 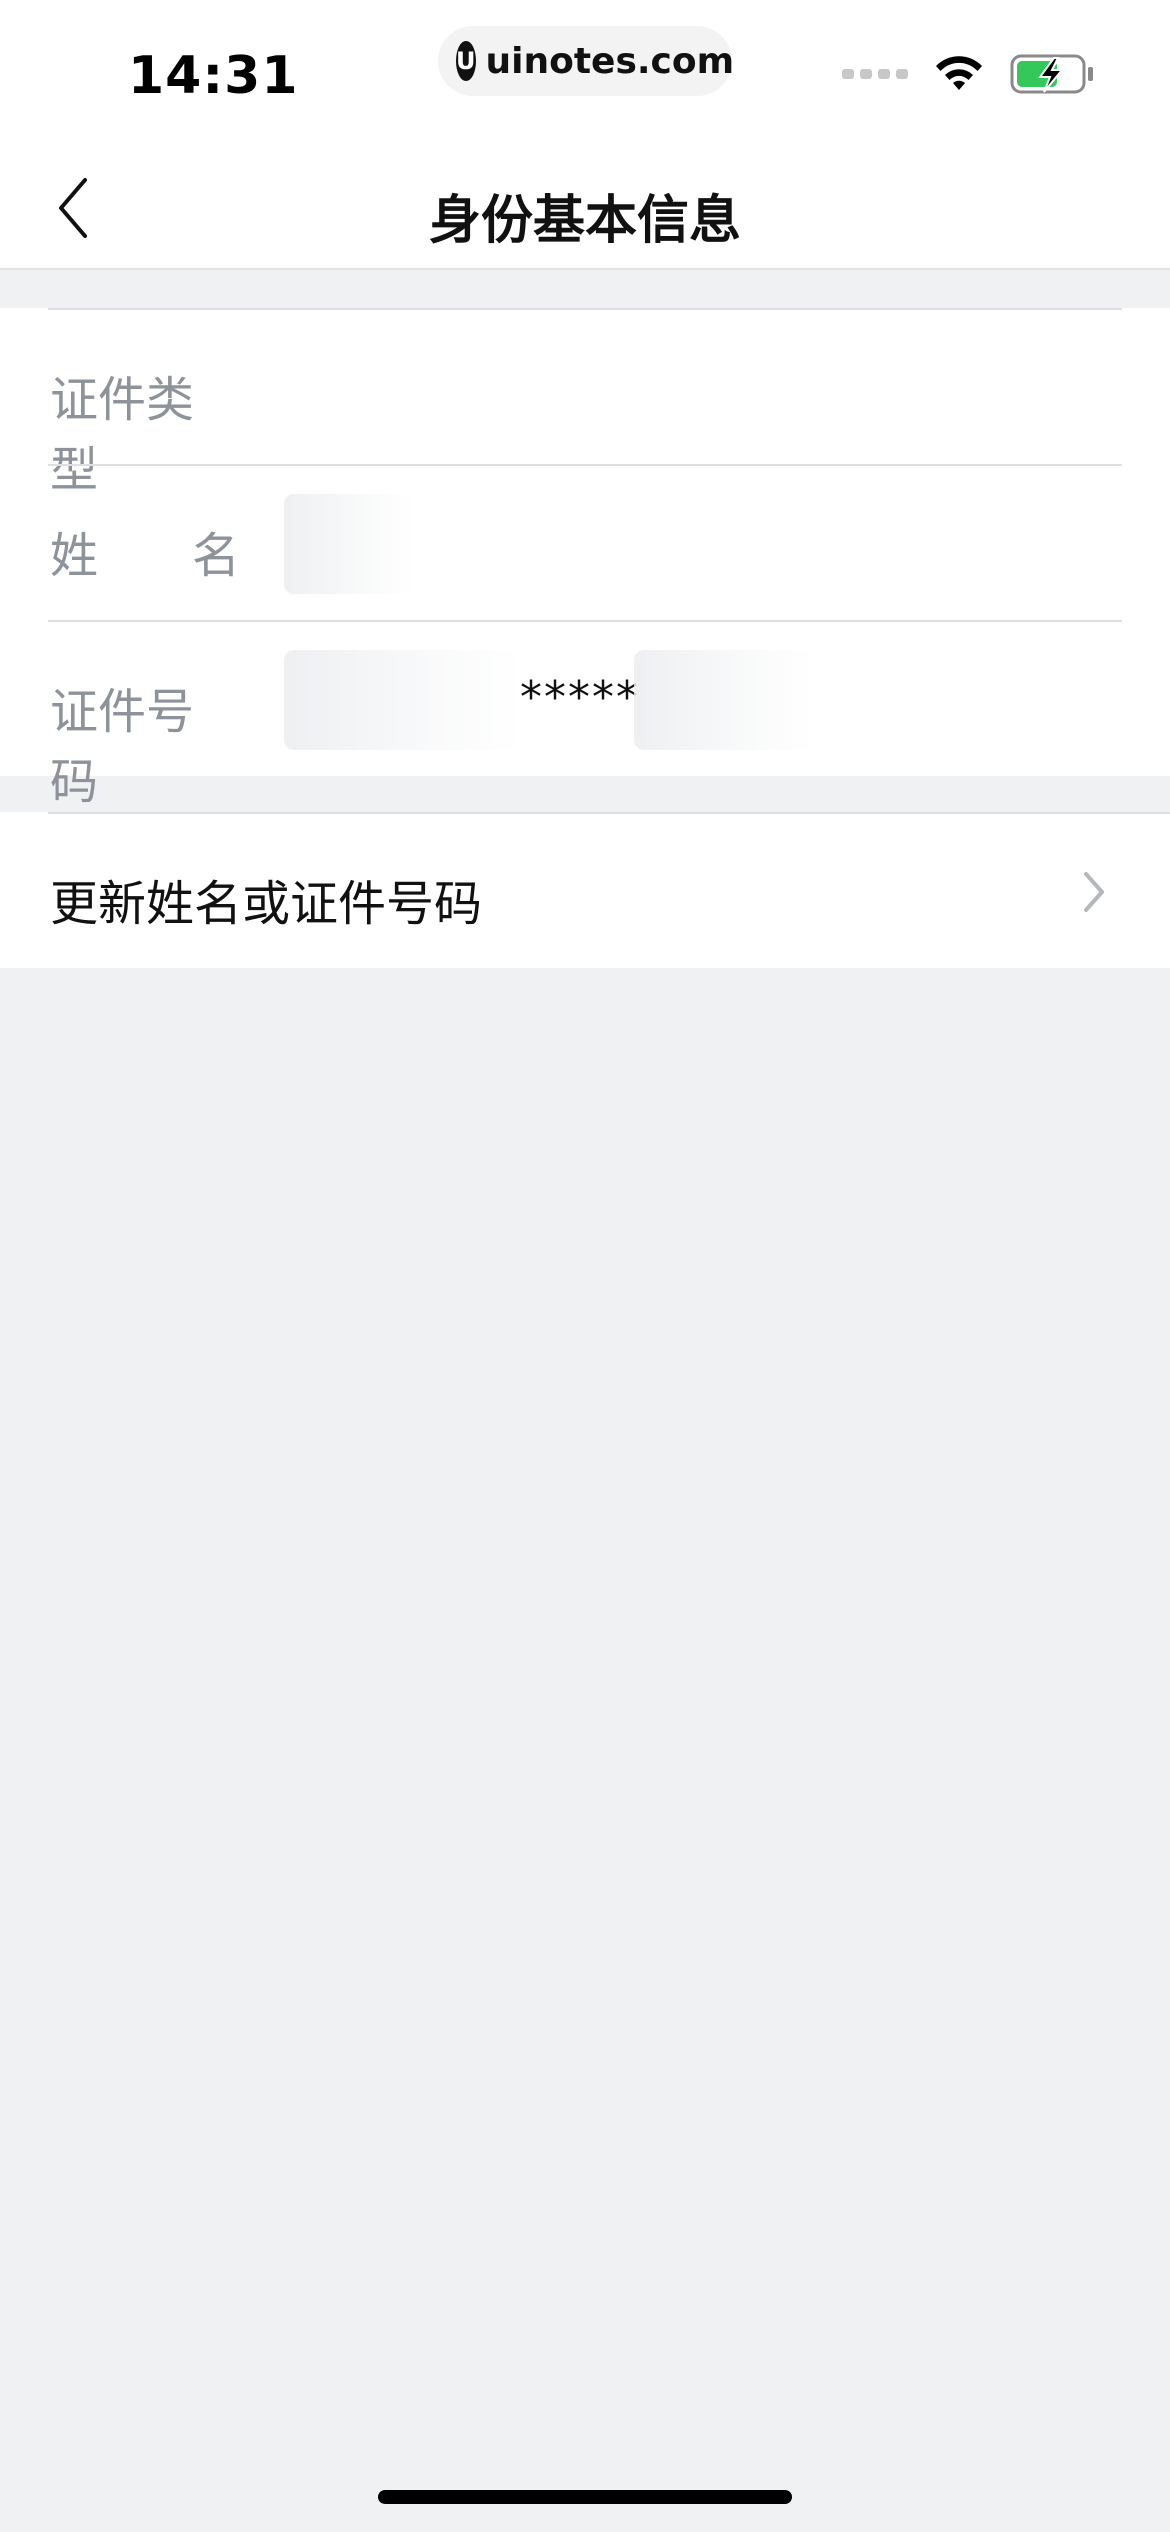 I want to click on page-title: 身份基本信息, so click(x=584, y=221).